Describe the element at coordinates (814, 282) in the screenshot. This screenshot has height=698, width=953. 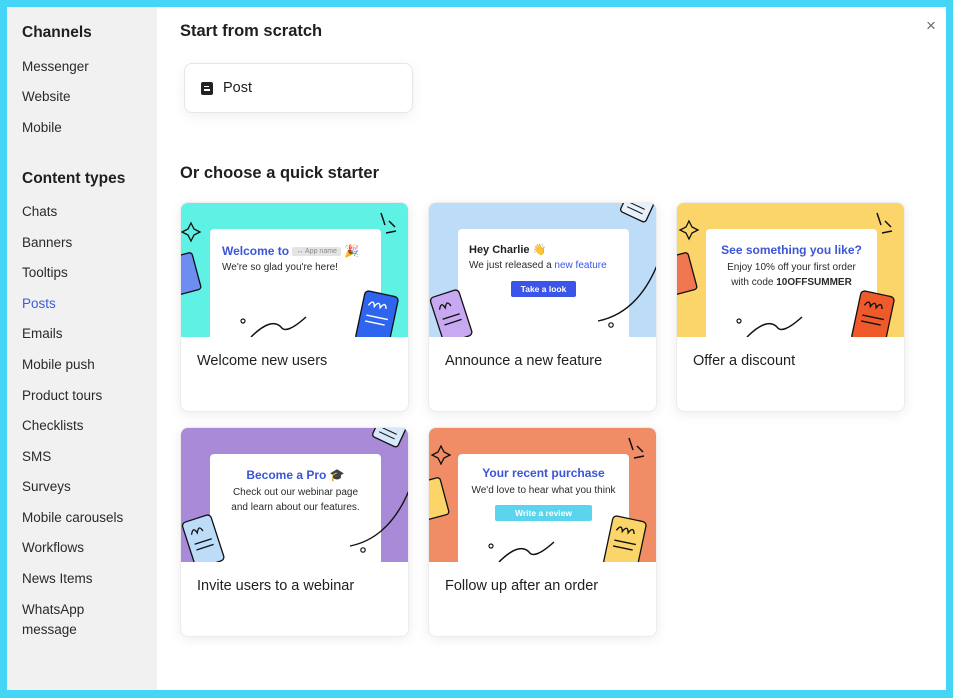
I see `discount-code: 10OFFSUMMER` at that location.